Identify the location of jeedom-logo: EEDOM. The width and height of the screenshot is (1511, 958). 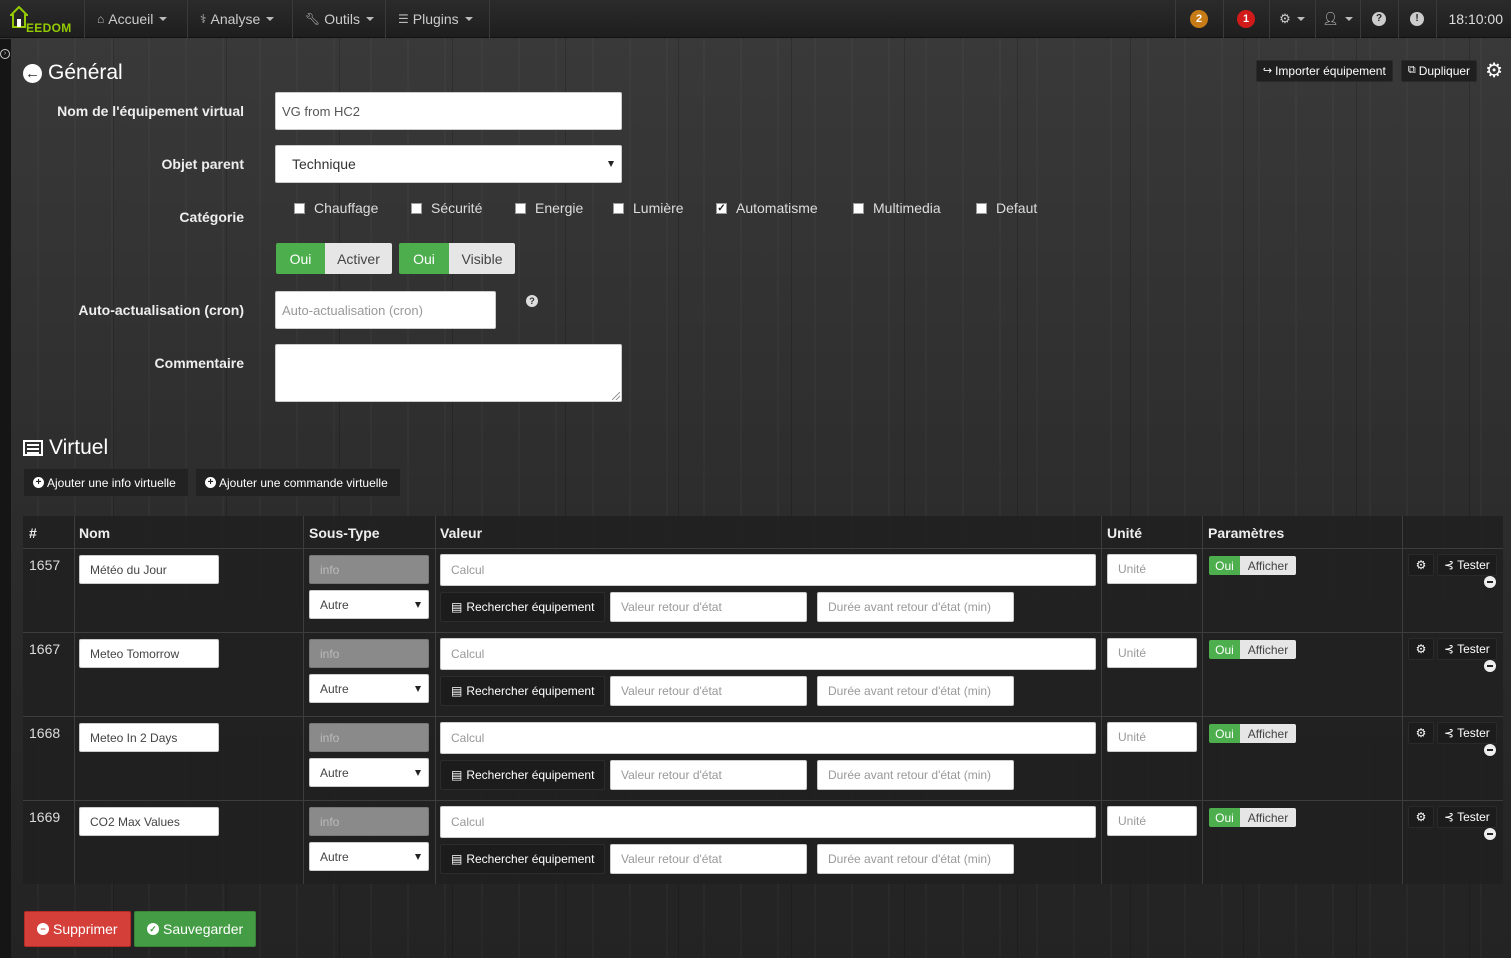
(43, 19).